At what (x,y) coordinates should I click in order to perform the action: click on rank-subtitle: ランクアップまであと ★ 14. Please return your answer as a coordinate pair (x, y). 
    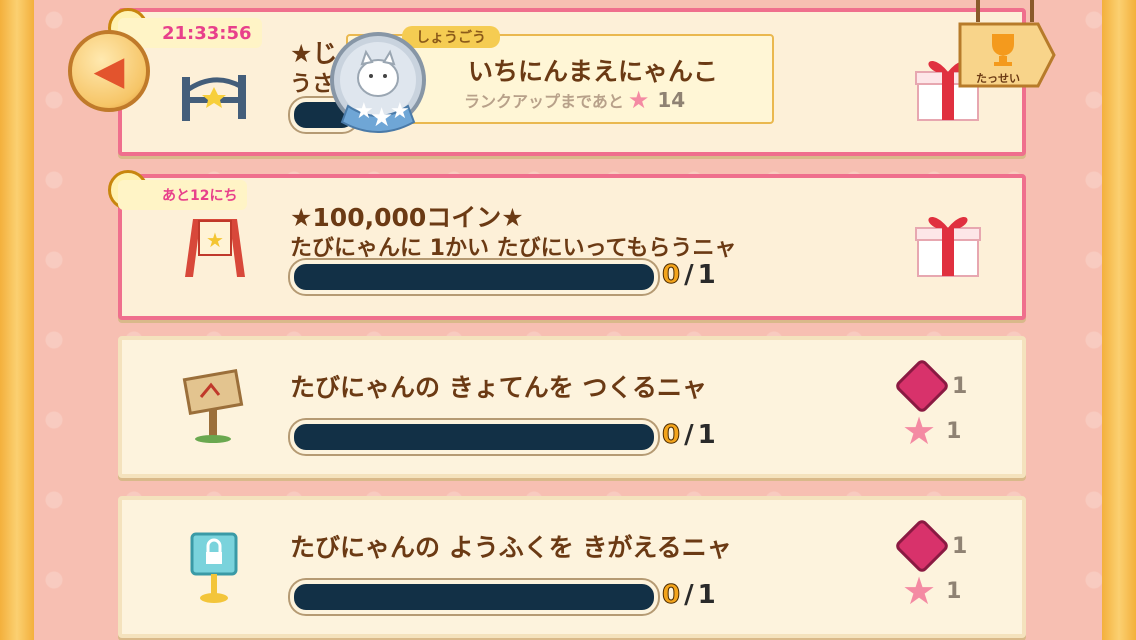
    Looking at the image, I should click on (574, 100).